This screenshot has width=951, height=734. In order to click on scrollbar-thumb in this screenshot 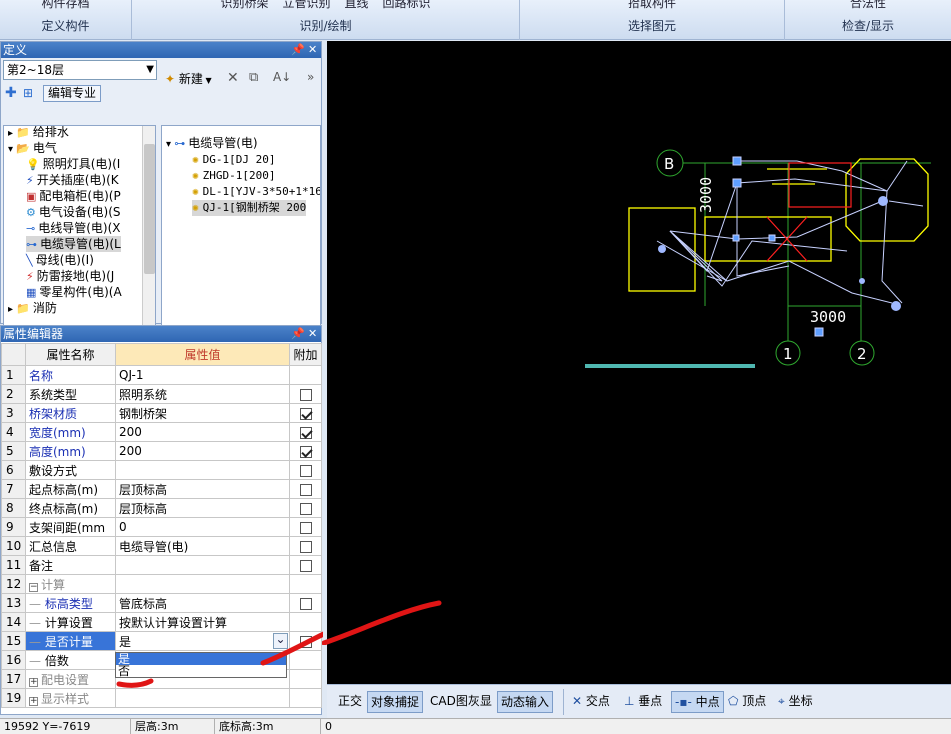, I will do `click(149, 209)`.